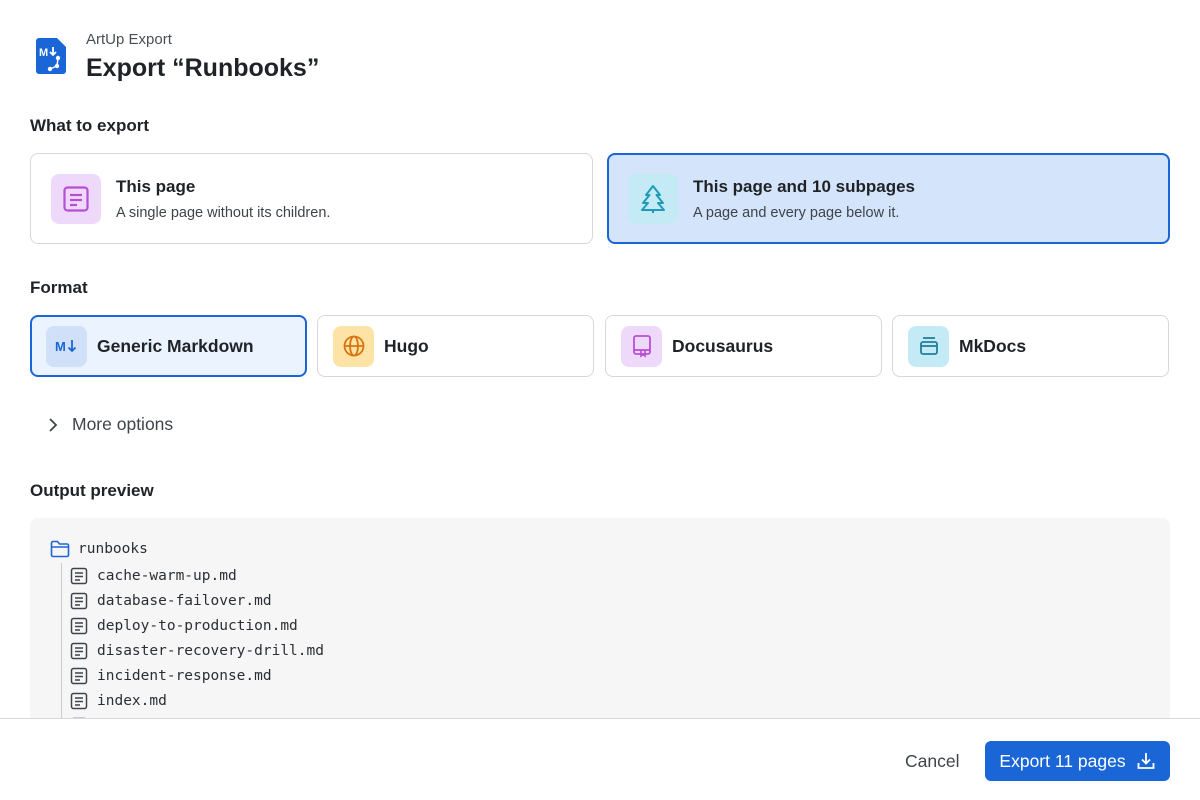 The height and width of the screenshot is (800, 1200). I want to click on tree-file-name: incident-response.md, so click(184, 675).